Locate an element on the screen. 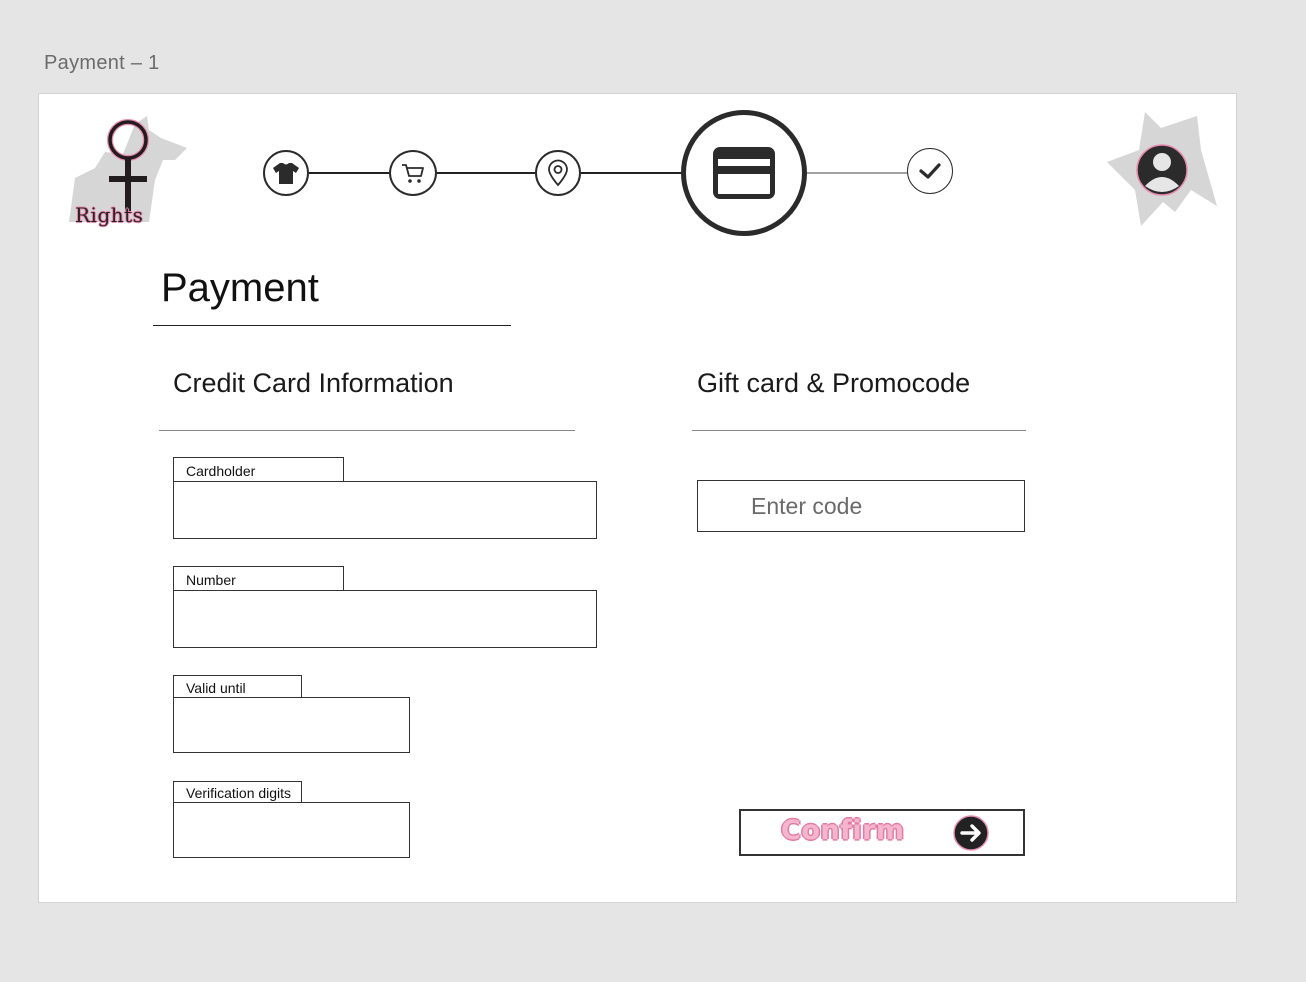 This screenshot has height=982, width=1306. verification-field is located at coordinates (291, 830).